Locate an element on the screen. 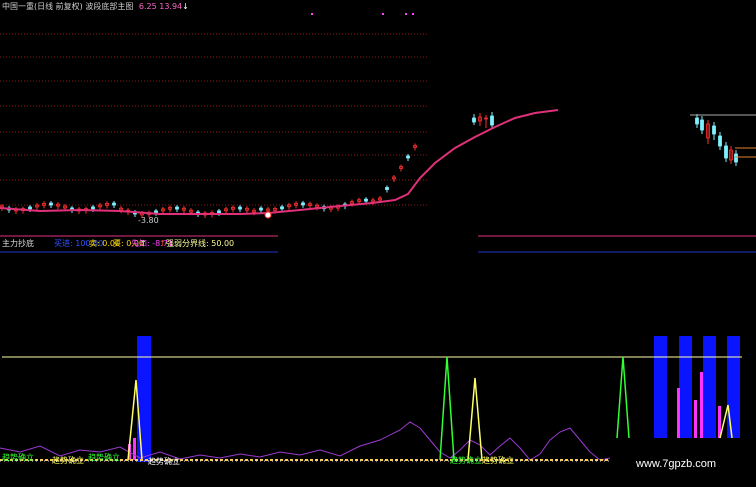  top-markers is located at coordinates (362, 14).